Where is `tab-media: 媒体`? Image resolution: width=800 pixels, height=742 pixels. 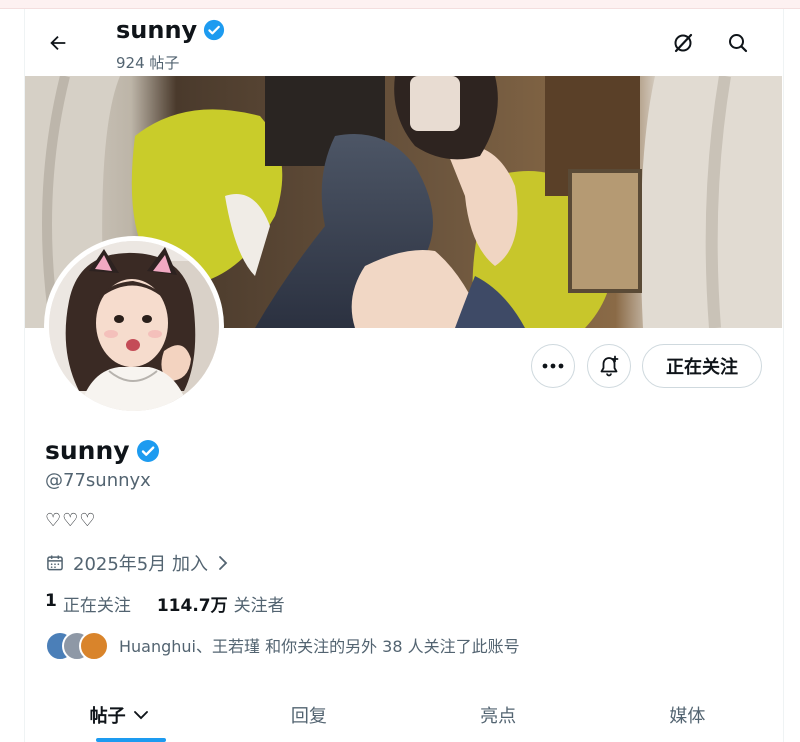 tab-media: 媒体 is located at coordinates (687, 716).